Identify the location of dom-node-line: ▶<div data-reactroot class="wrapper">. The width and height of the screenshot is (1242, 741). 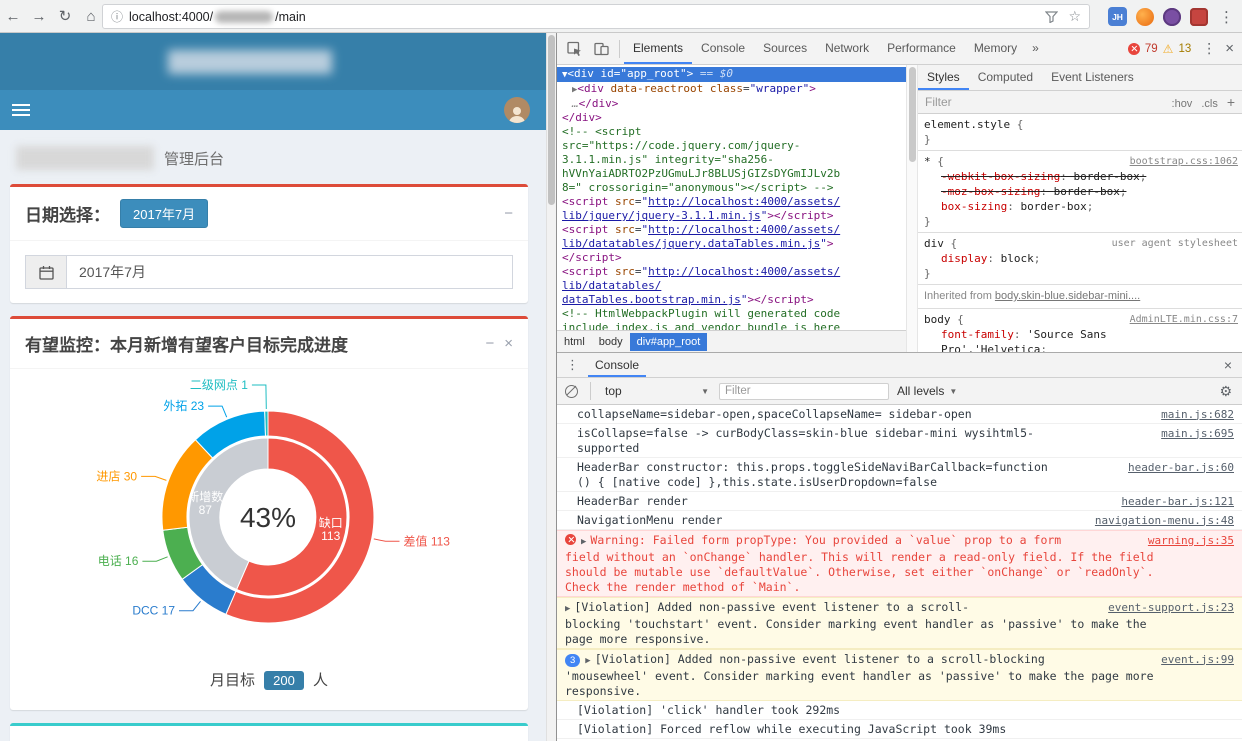
(731, 89).